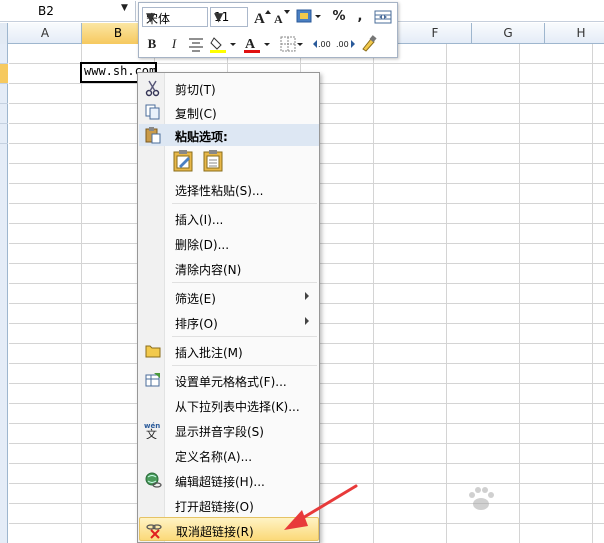  What do you see at coordinates (508, 33) in the screenshot?
I see `column-header-g: G` at bounding box center [508, 33].